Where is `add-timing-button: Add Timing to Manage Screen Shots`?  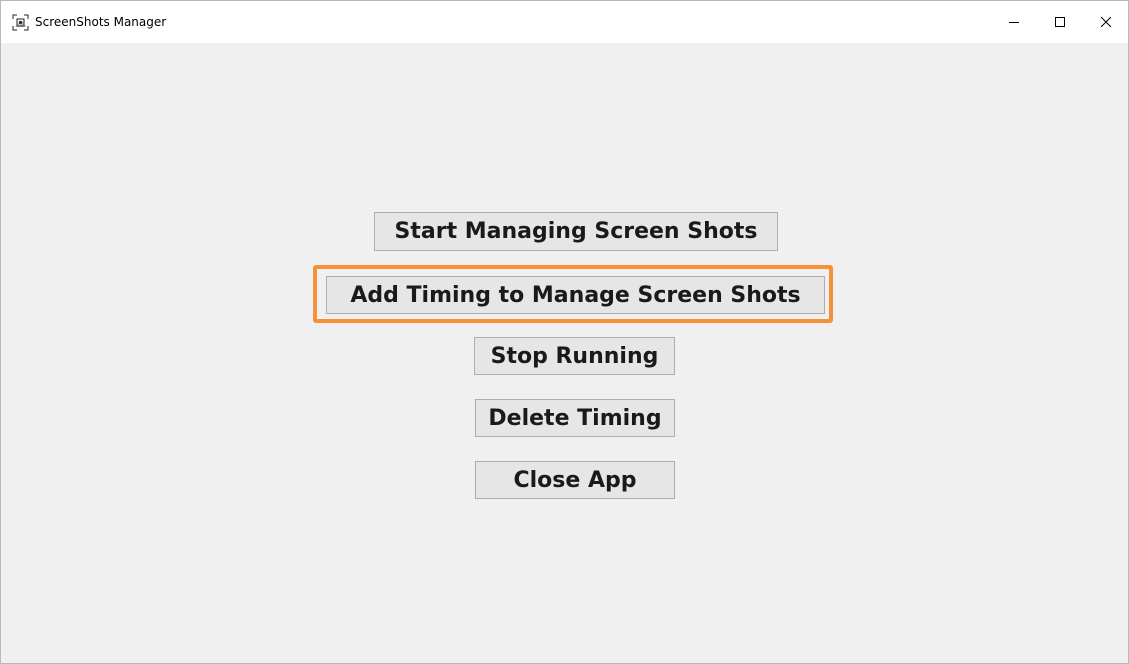 add-timing-button: Add Timing to Manage Screen Shots is located at coordinates (575, 295).